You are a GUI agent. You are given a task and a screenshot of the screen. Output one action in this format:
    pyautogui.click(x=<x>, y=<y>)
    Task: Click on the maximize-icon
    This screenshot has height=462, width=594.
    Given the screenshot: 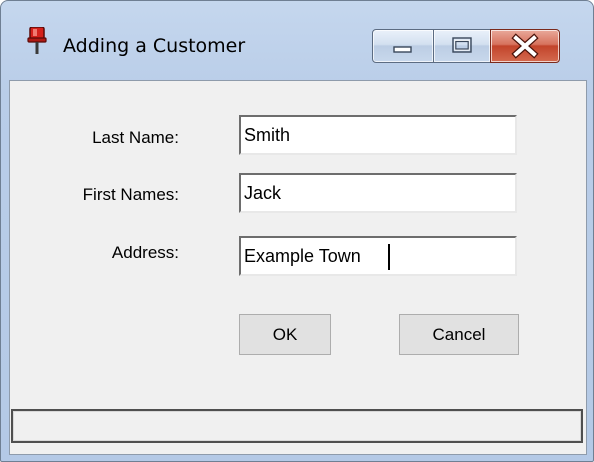 What is the action you would take?
    pyautogui.click(x=462, y=45)
    